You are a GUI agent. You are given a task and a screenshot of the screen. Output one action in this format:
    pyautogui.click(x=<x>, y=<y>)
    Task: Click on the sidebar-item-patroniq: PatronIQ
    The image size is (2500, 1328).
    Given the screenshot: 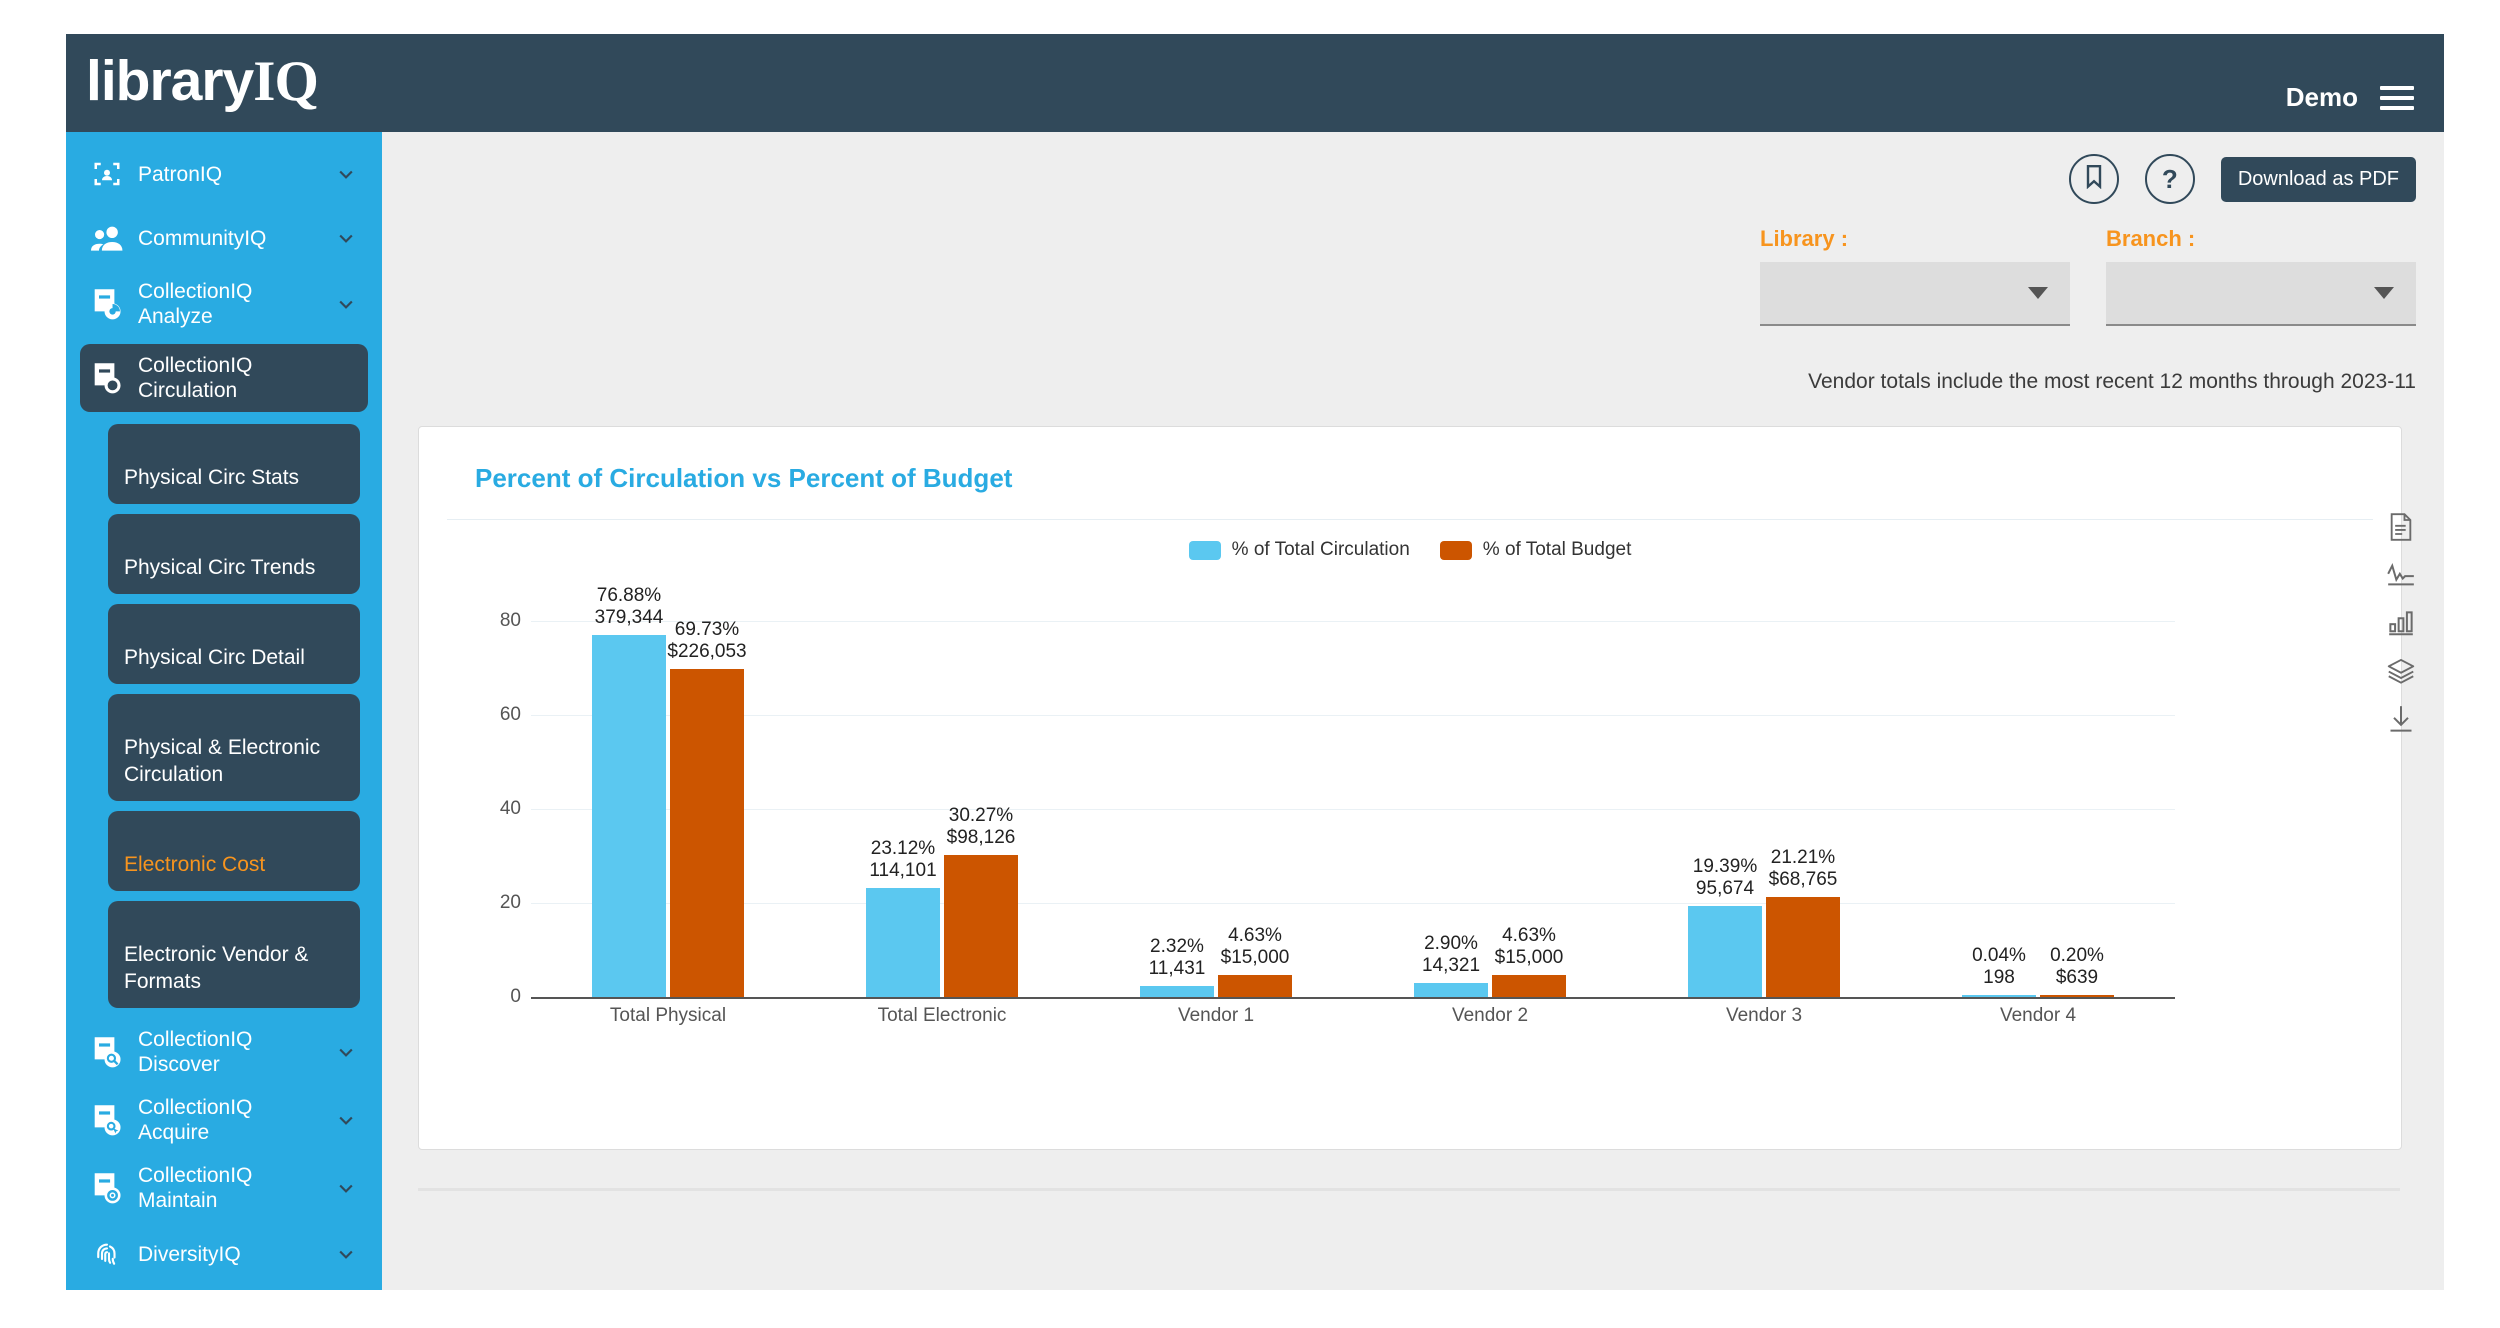 What is the action you would take?
    pyautogui.click(x=224, y=174)
    